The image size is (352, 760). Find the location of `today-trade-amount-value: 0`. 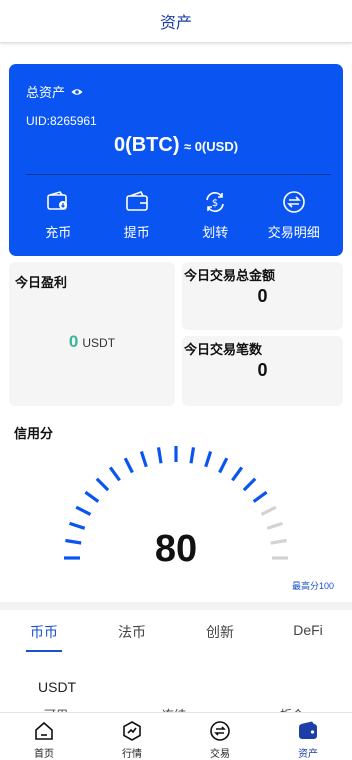

today-trade-amount-value: 0 is located at coordinates (262, 296).